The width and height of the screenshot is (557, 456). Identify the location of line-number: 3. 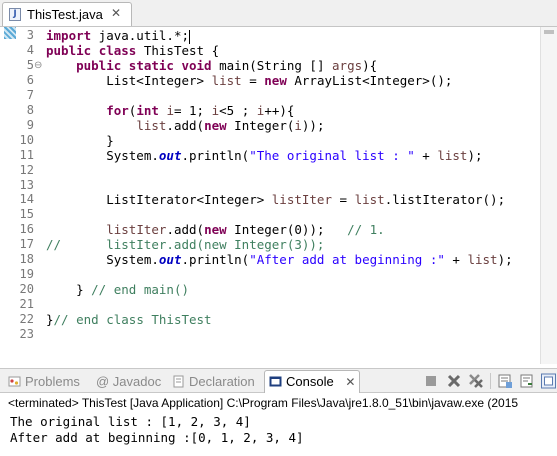
(30, 35).